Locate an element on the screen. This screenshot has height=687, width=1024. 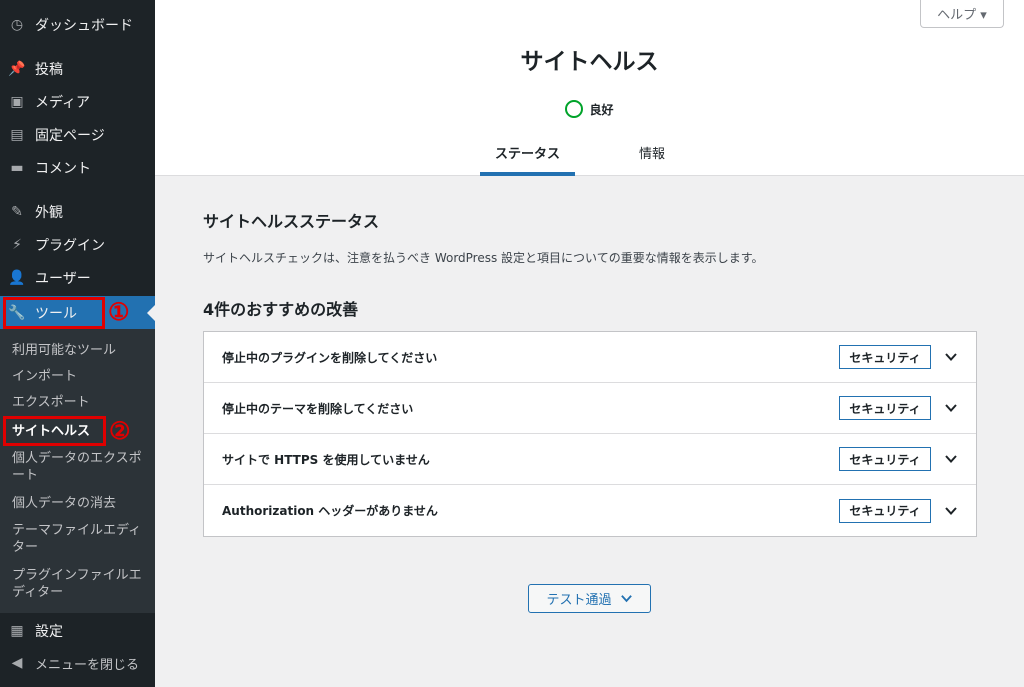
menu-label: 外観 is located at coordinates (49, 213).